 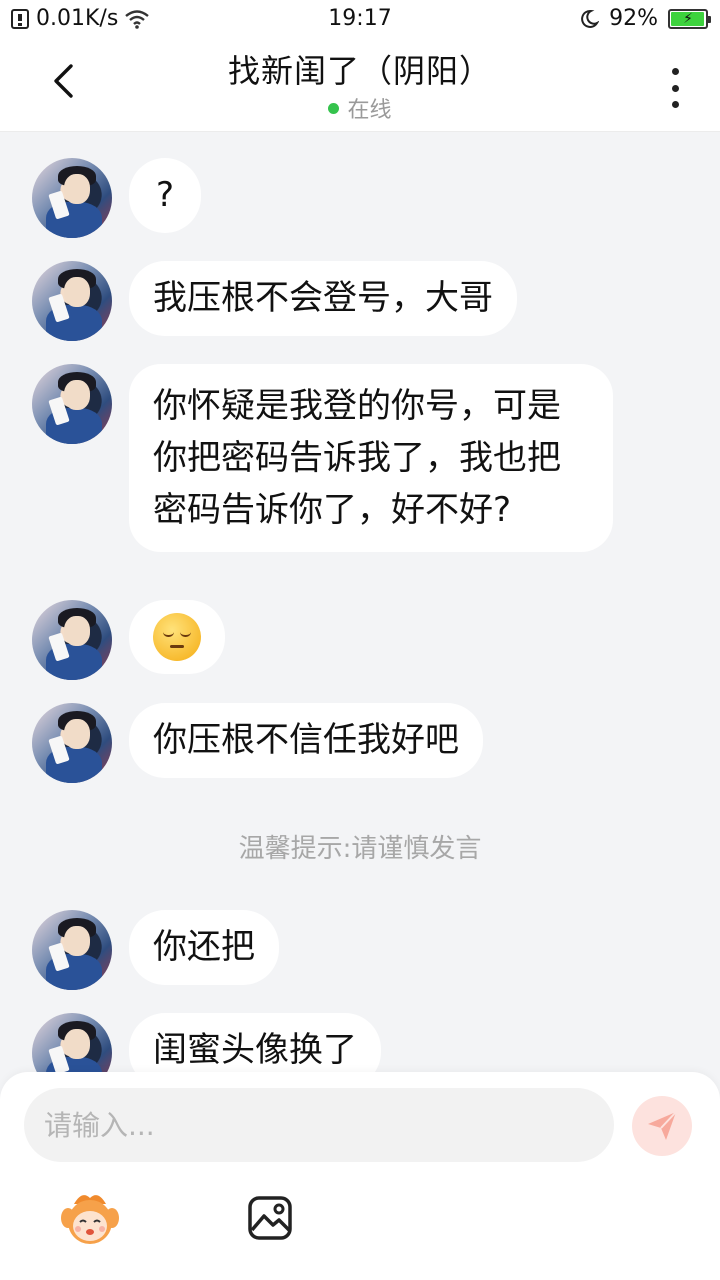 I want to click on status-right: 92% ⚡, so click(x=645, y=18).